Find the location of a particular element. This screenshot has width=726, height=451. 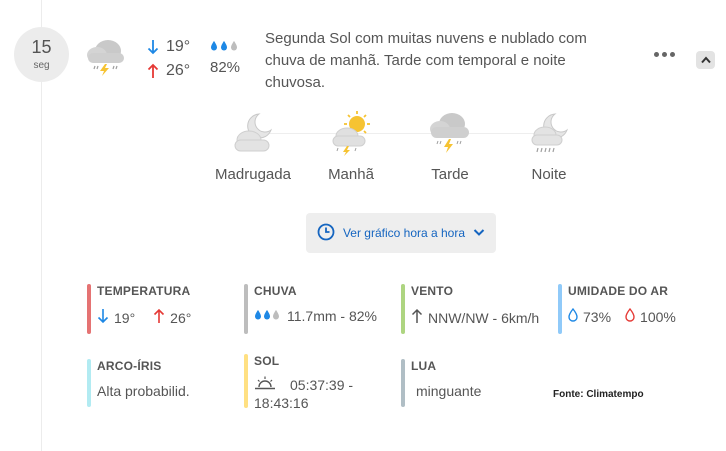

rainbow-value: Alta probabilid. is located at coordinates (143, 391).